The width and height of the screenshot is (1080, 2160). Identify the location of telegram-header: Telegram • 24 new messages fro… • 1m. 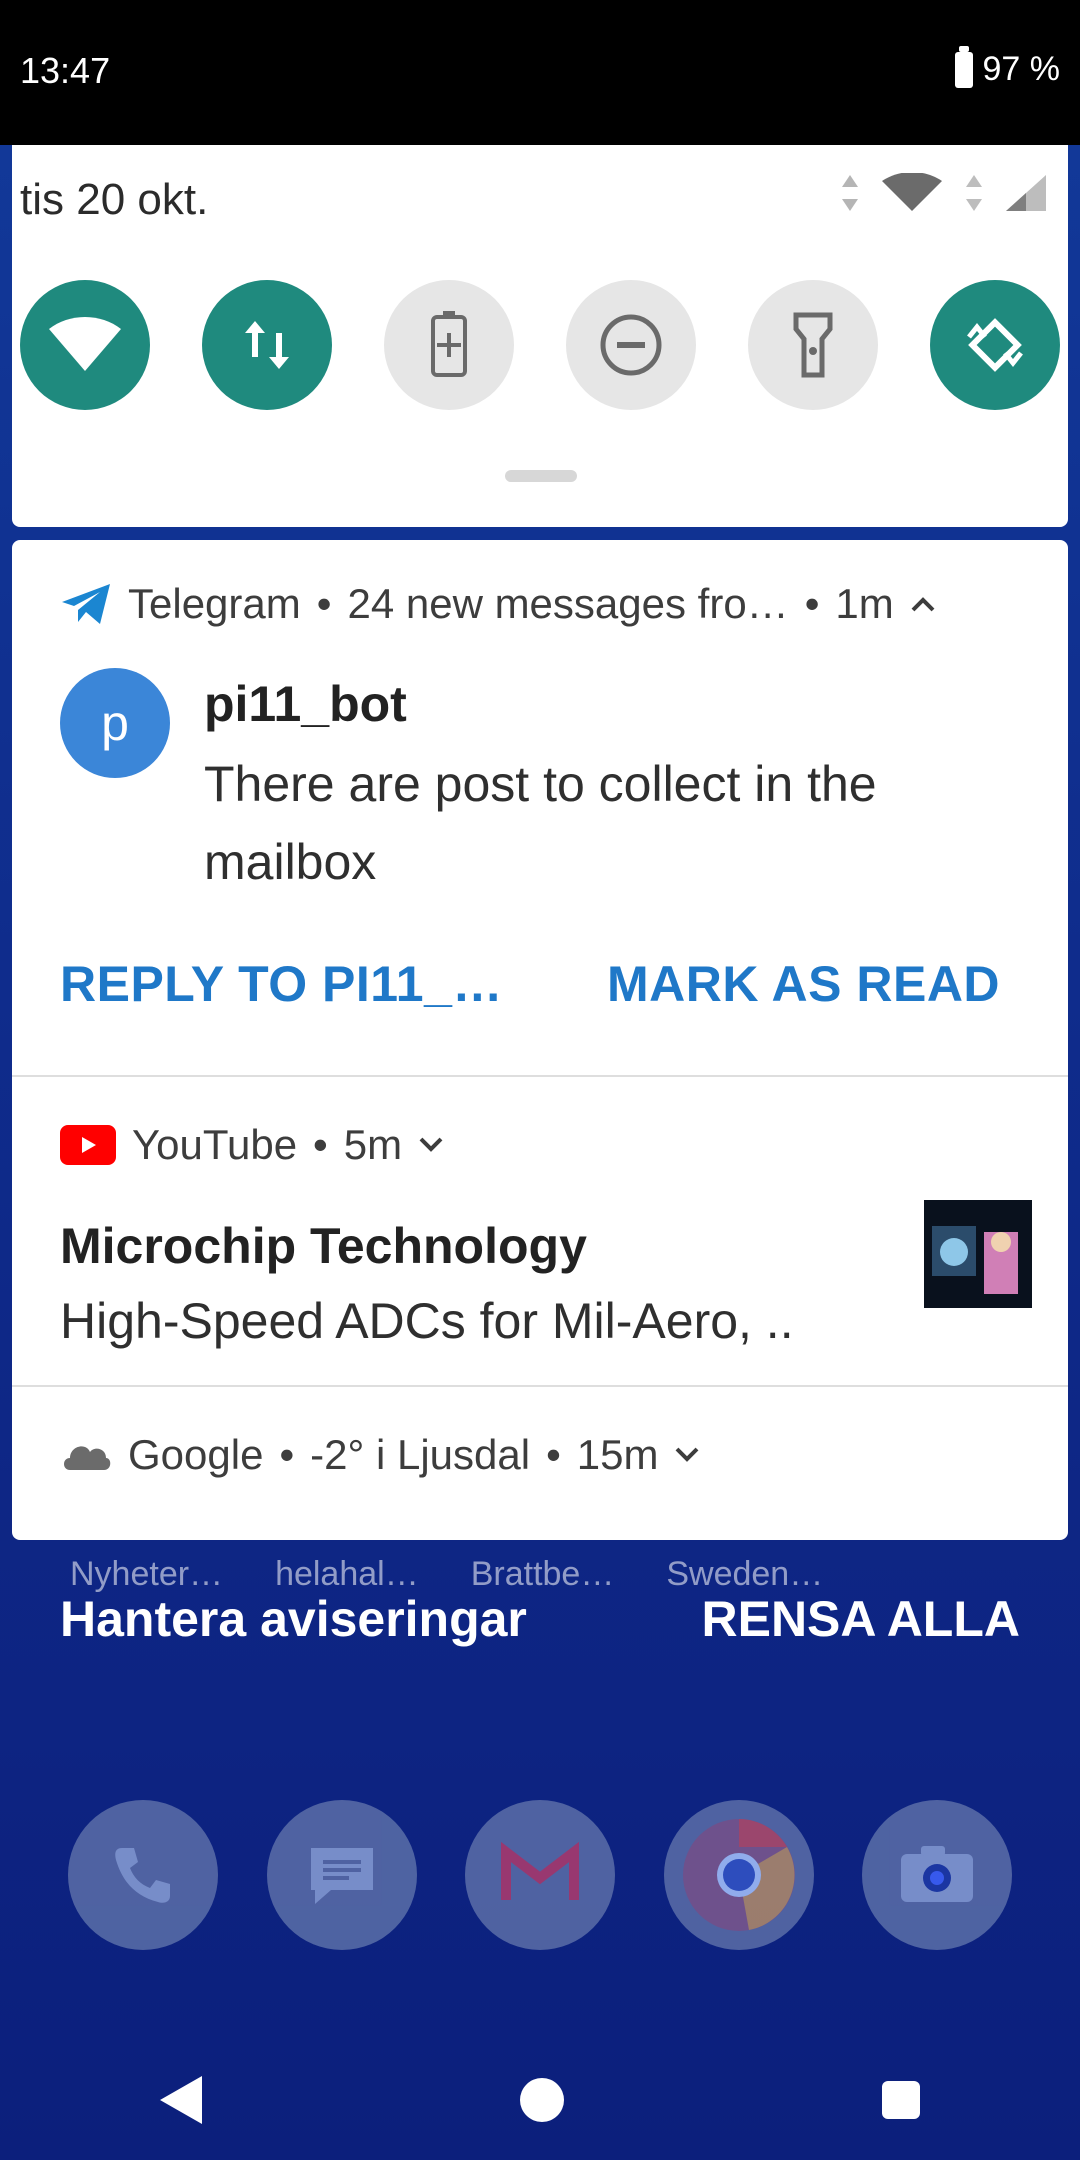
(498, 604).